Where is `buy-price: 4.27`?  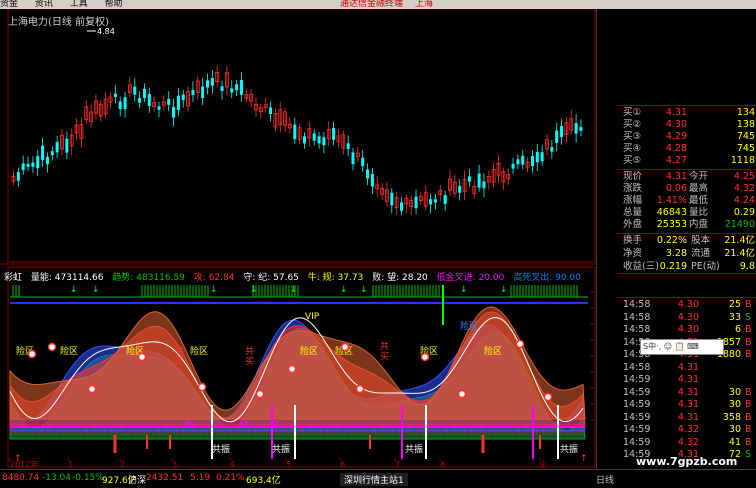
buy-price: 4.27 is located at coordinates (676, 160).